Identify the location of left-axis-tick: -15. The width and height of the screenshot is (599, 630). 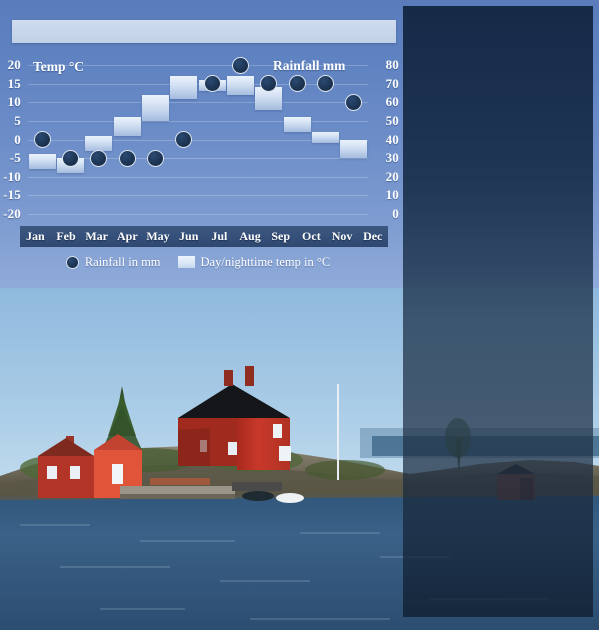
(12, 195).